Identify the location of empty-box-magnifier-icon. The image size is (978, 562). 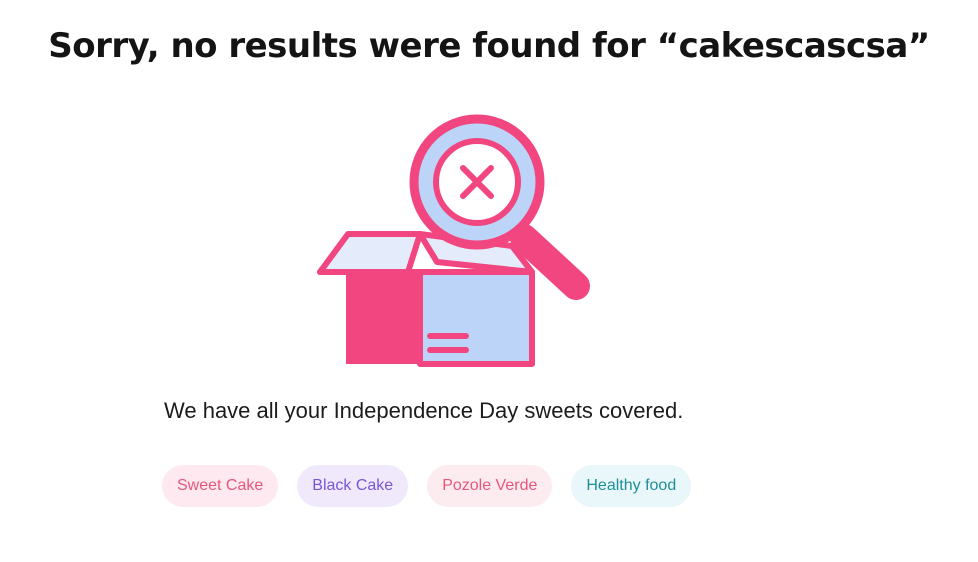
(455, 243).